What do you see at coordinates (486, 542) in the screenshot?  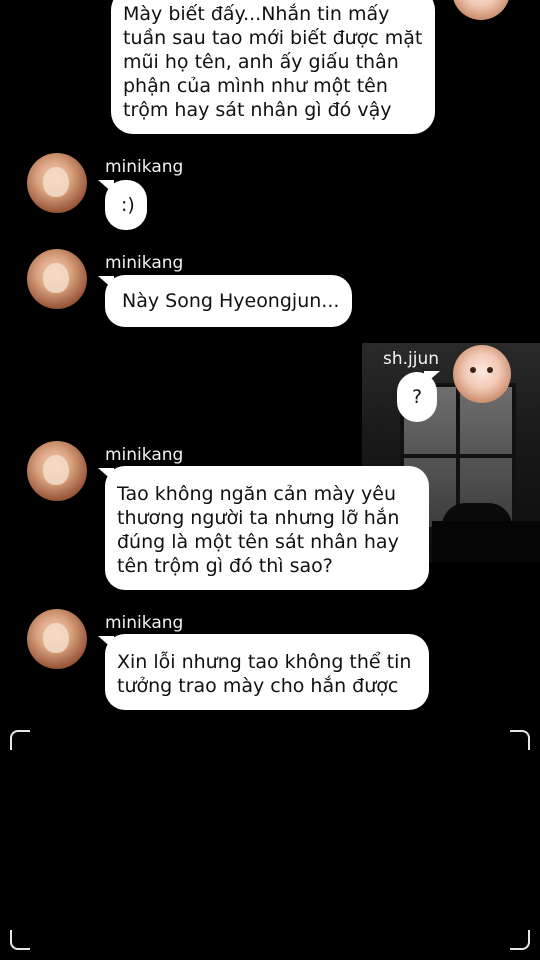 I see `desk-shadow` at bounding box center [486, 542].